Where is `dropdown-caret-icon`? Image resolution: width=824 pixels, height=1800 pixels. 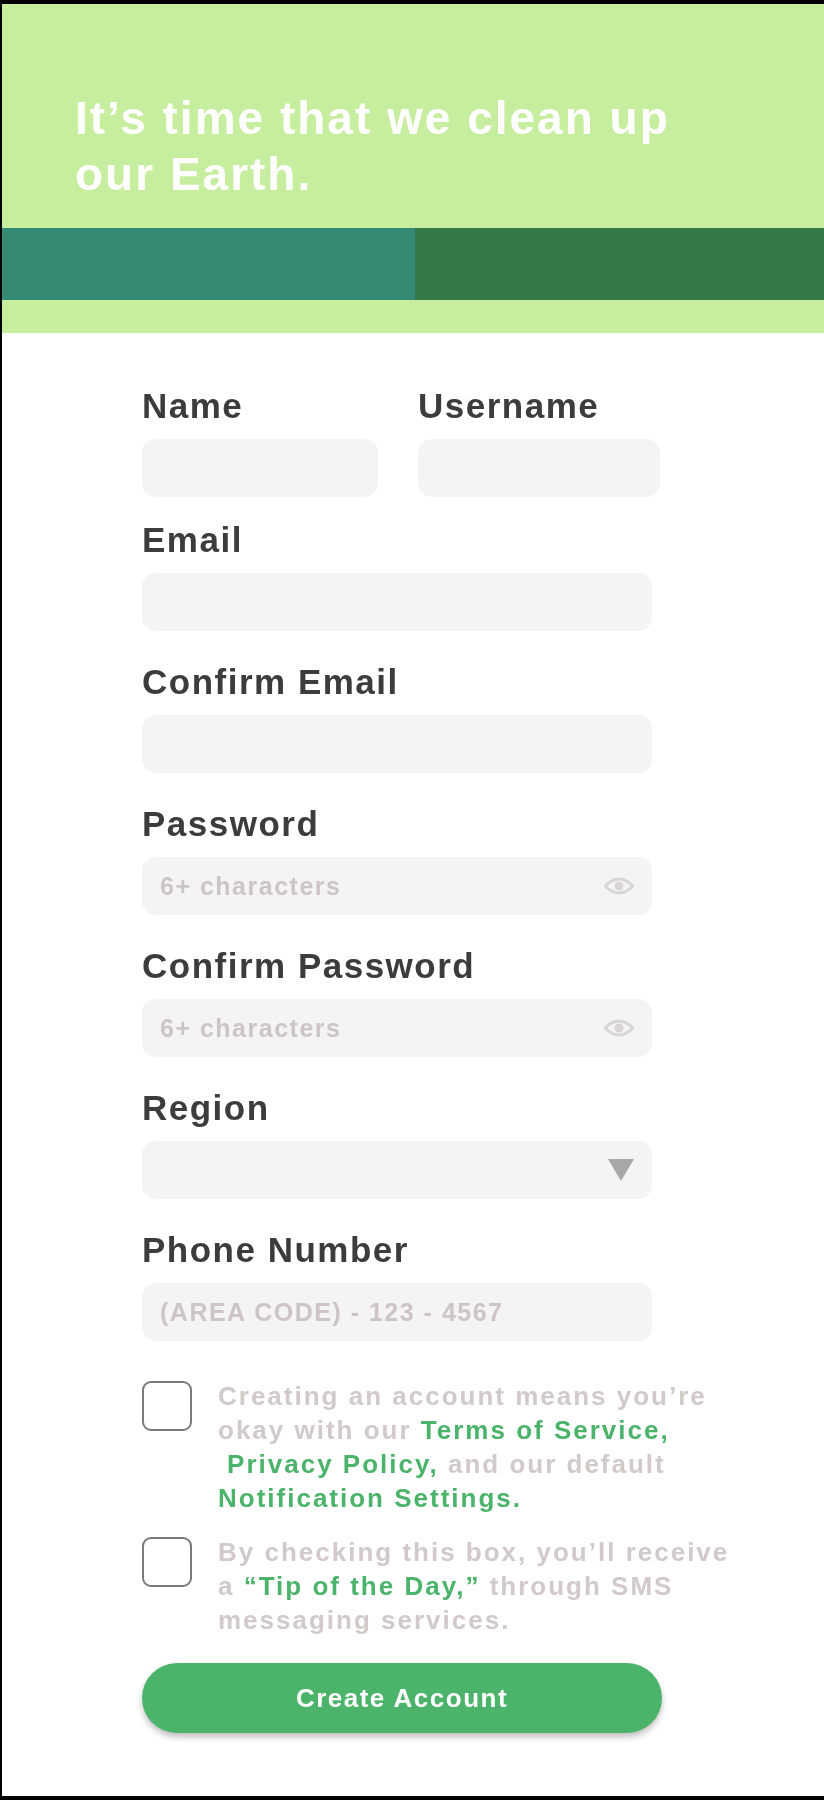 dropdown-caret-icon is located at coordinates (621, 1170).